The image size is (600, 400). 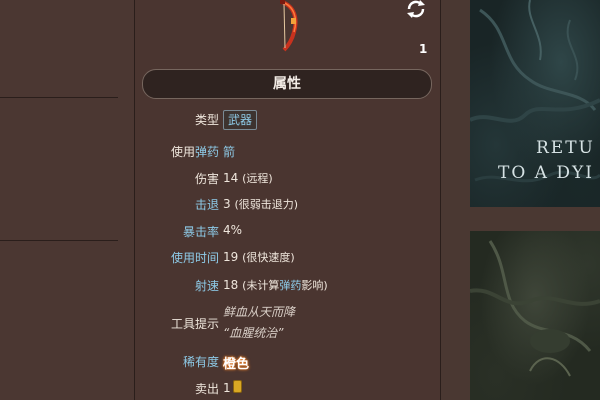 What do you see at coordinates (275, 285) in the screenshot?
I see `velocity-value: 18 (未计算弹药影响)` at bounding box center [275, 285].